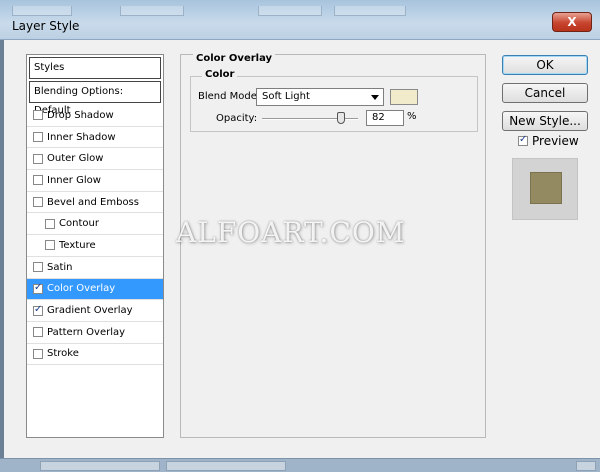 The height and width of the screenshot is (472, 600). I want to click on style-item-bevel-and-emboss: Bevel and Emboss, so click(95, 203).